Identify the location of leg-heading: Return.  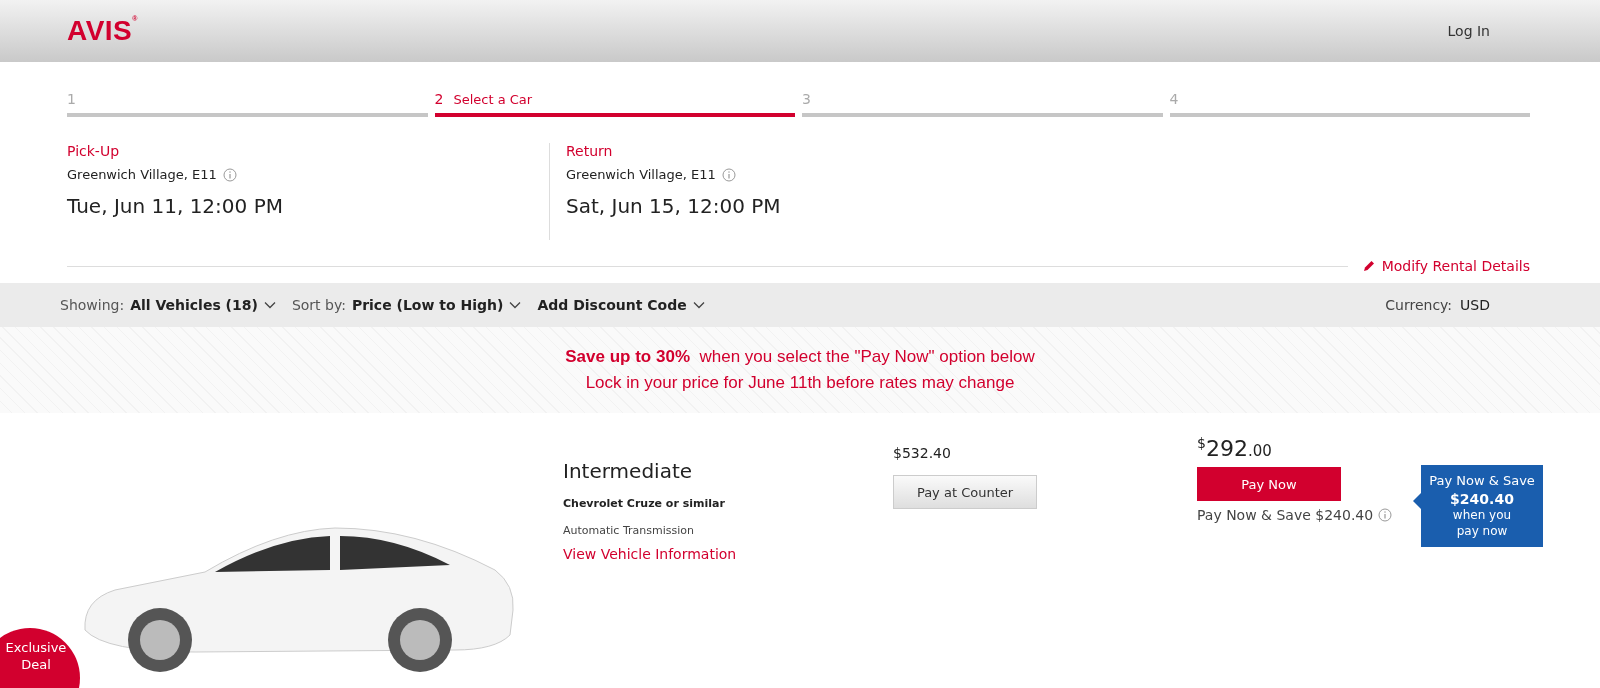
(590, 151).